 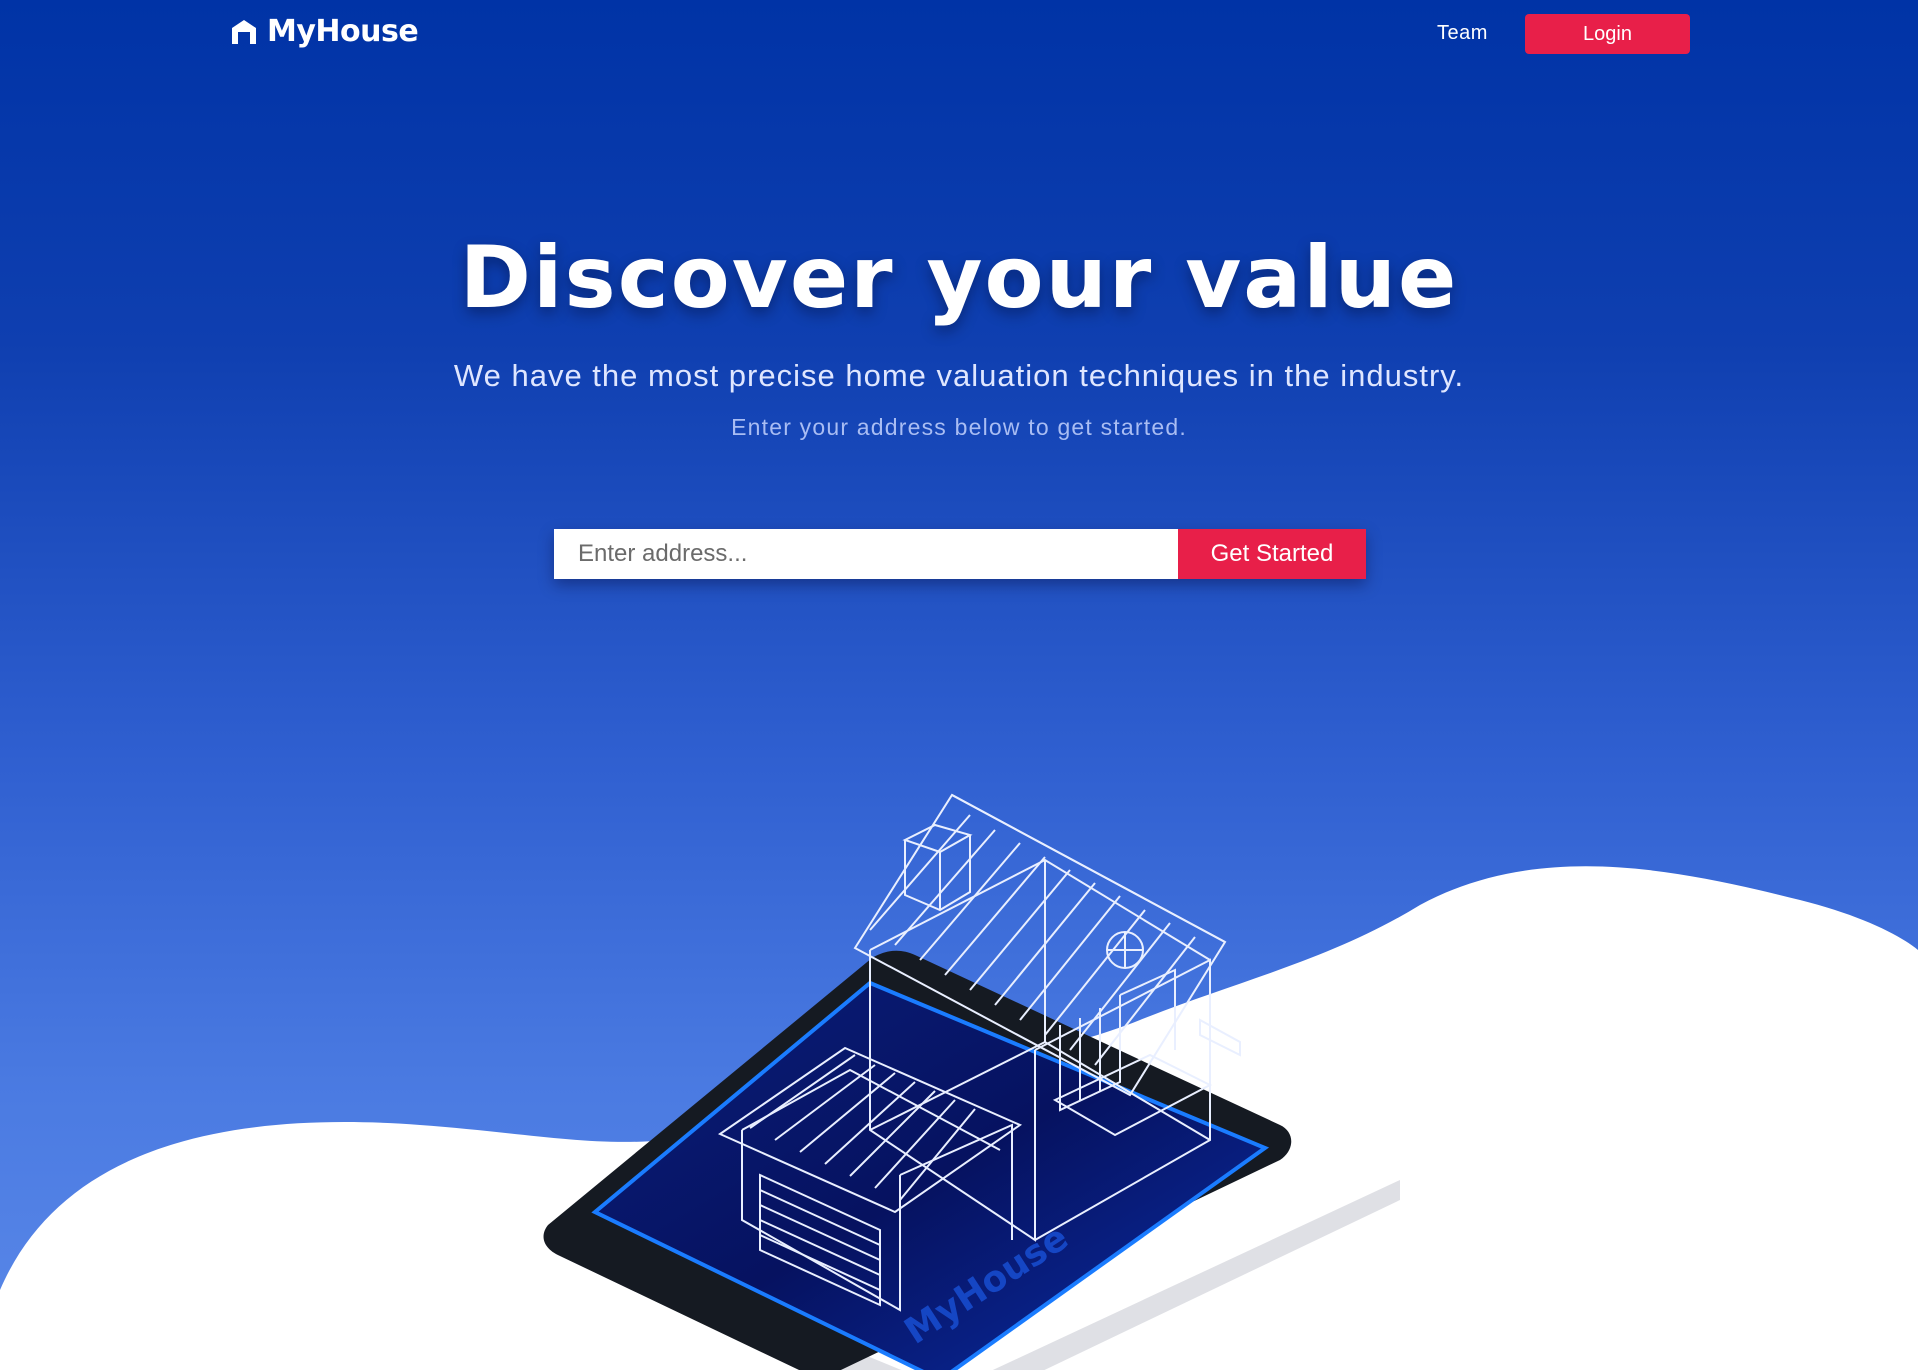 What do you see at coordinates (959, 278) in the screenshot?
I see `hero-title: Discover your value` at bounding box center [959, 278].